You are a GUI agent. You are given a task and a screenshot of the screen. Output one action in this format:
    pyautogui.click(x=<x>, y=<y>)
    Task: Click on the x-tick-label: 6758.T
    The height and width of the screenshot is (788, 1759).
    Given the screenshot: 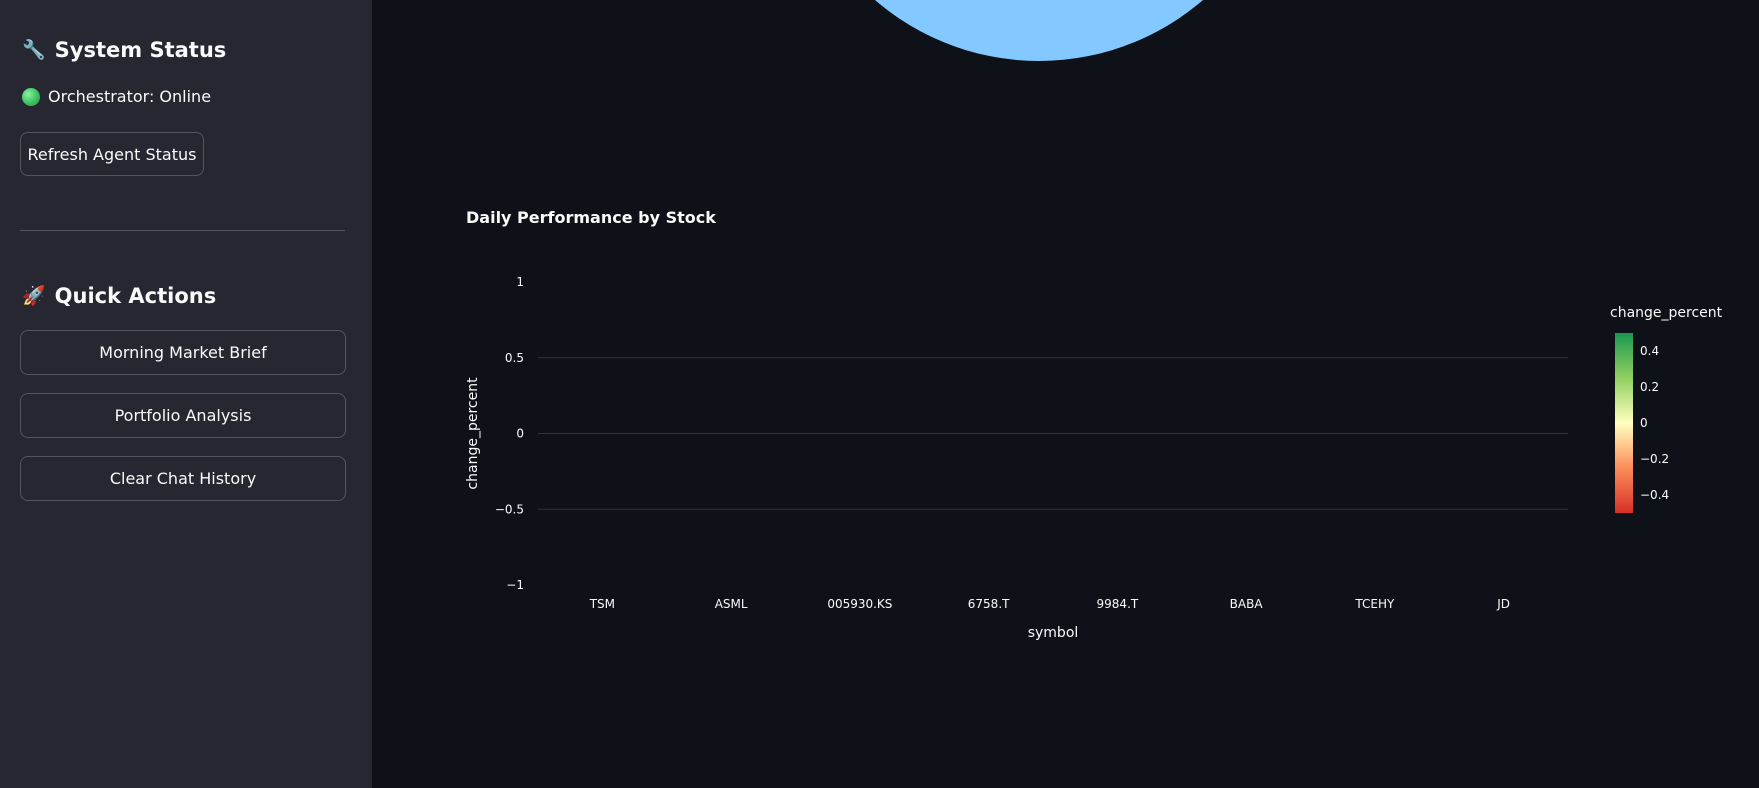 What is the action you would take?
    pyautogui.click(x=989, y=604)
    